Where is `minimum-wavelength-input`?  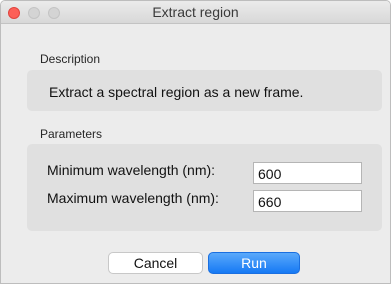 minimum-wavelength-input is located at coordinates (307, 173).